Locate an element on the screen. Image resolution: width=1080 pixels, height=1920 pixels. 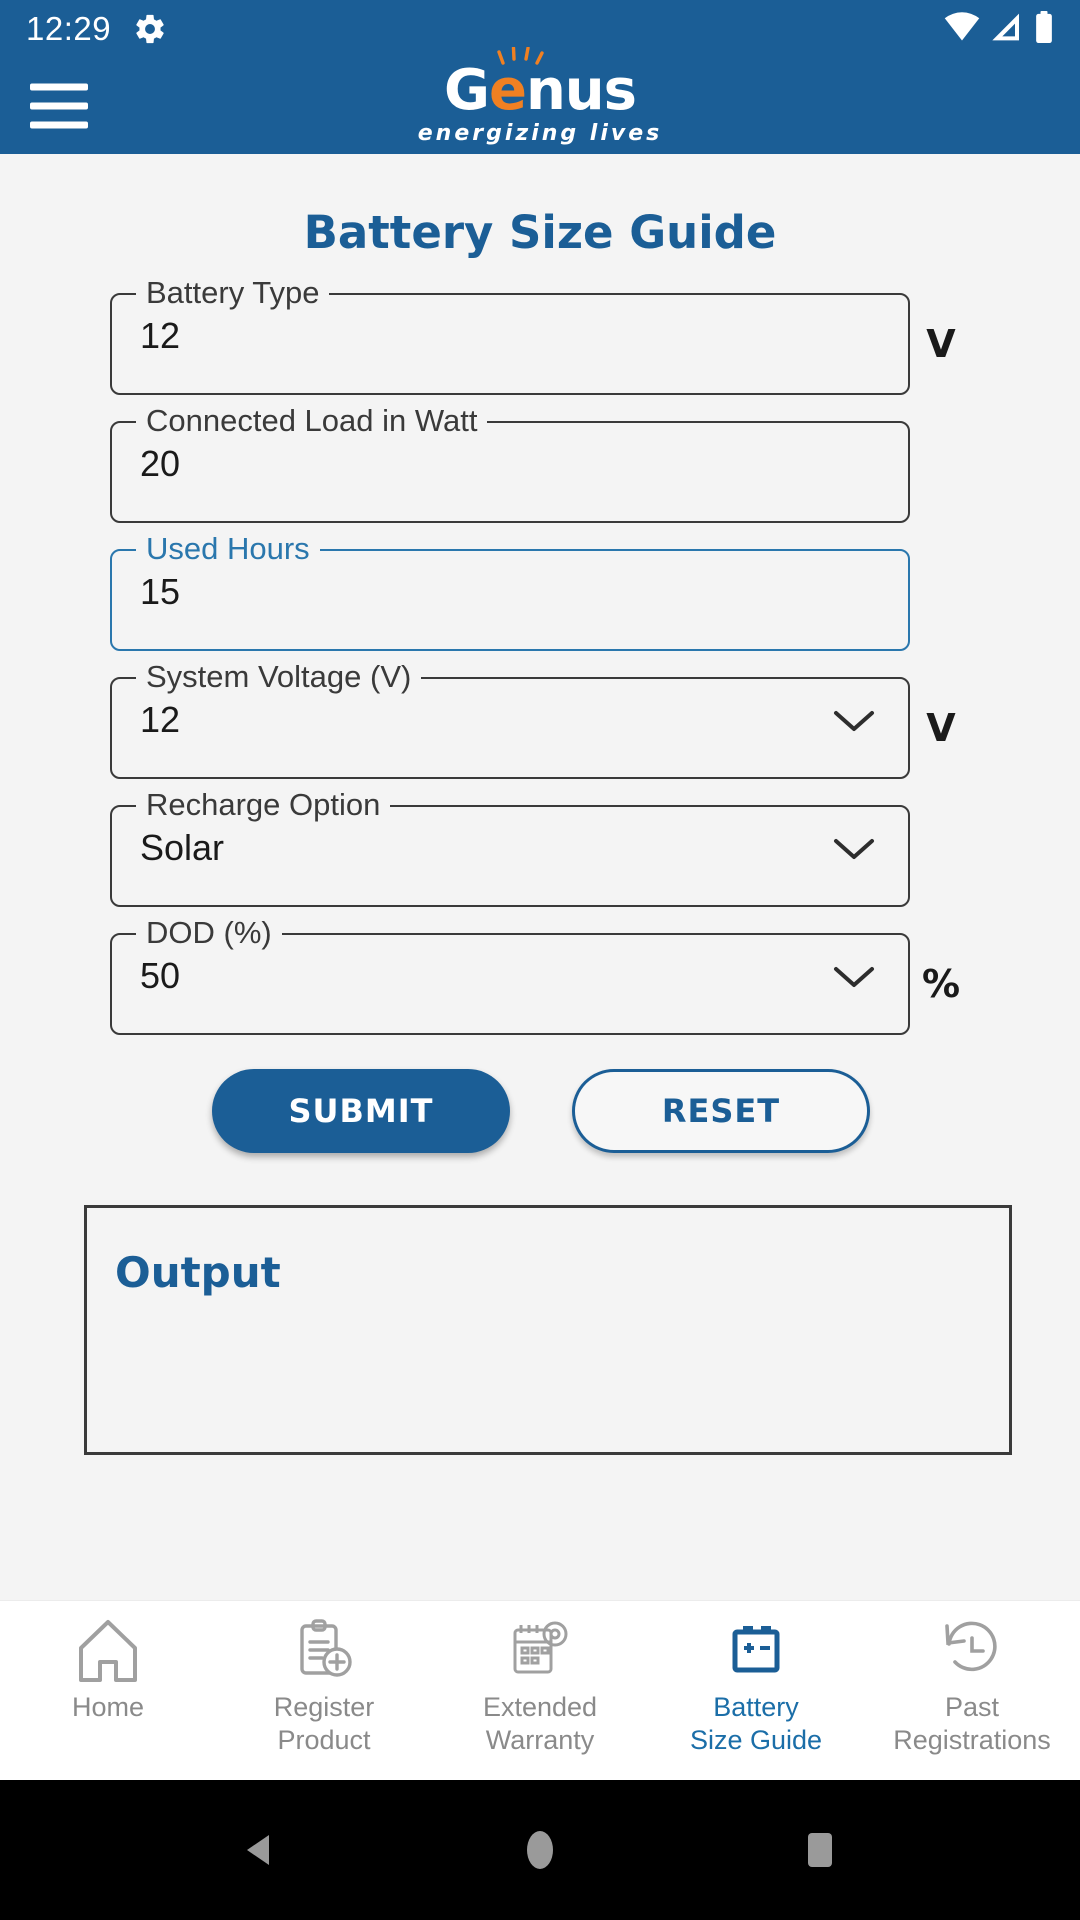
field-row-battery-type: Battery Type 12 V is located at coordinates (541, 336).